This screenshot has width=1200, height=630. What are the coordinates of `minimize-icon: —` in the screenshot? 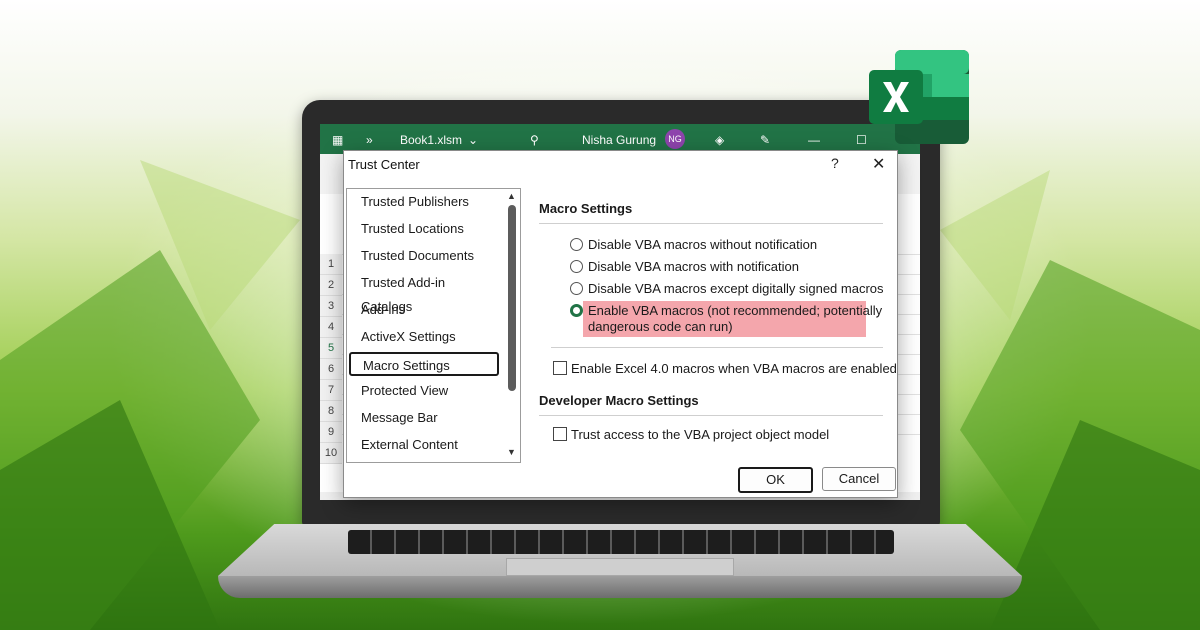 It's located at (814, 140).